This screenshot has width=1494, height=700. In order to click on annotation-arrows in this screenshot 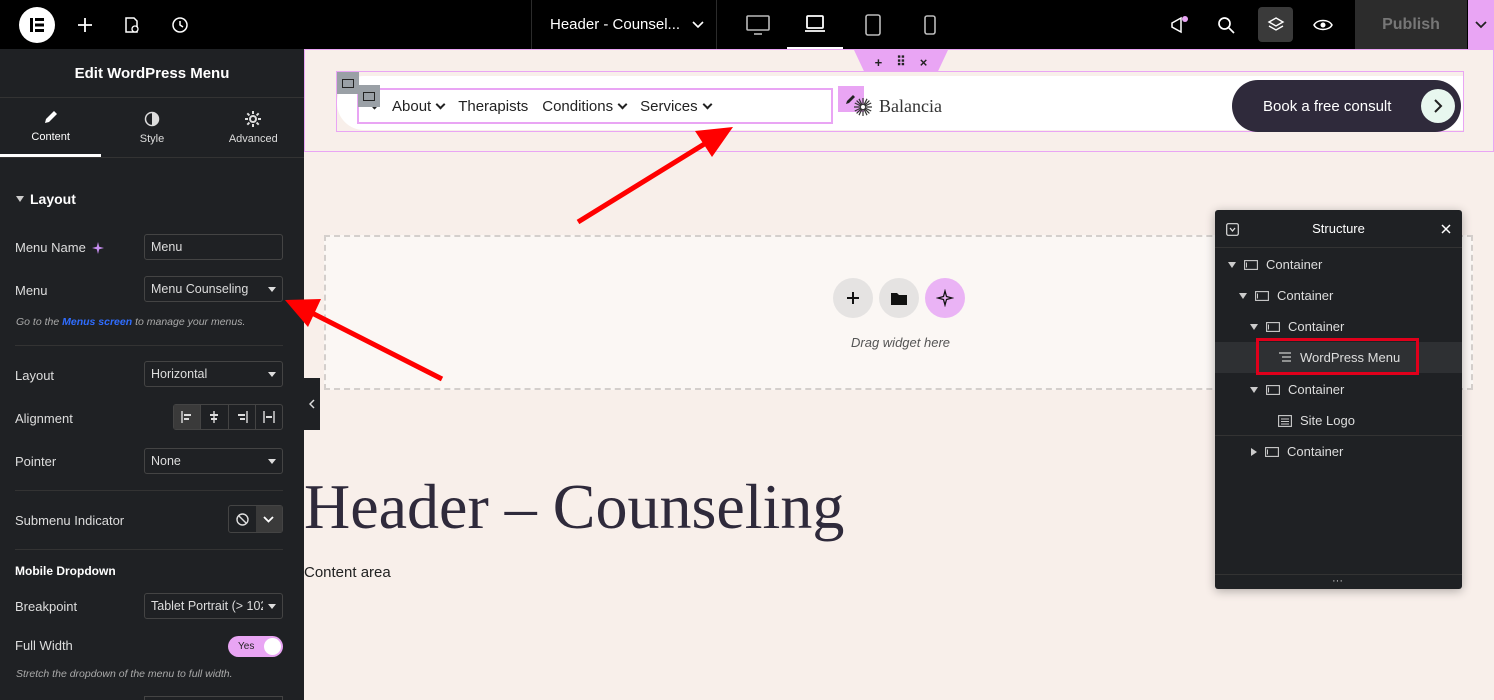, I will do `click(509, 254)`.